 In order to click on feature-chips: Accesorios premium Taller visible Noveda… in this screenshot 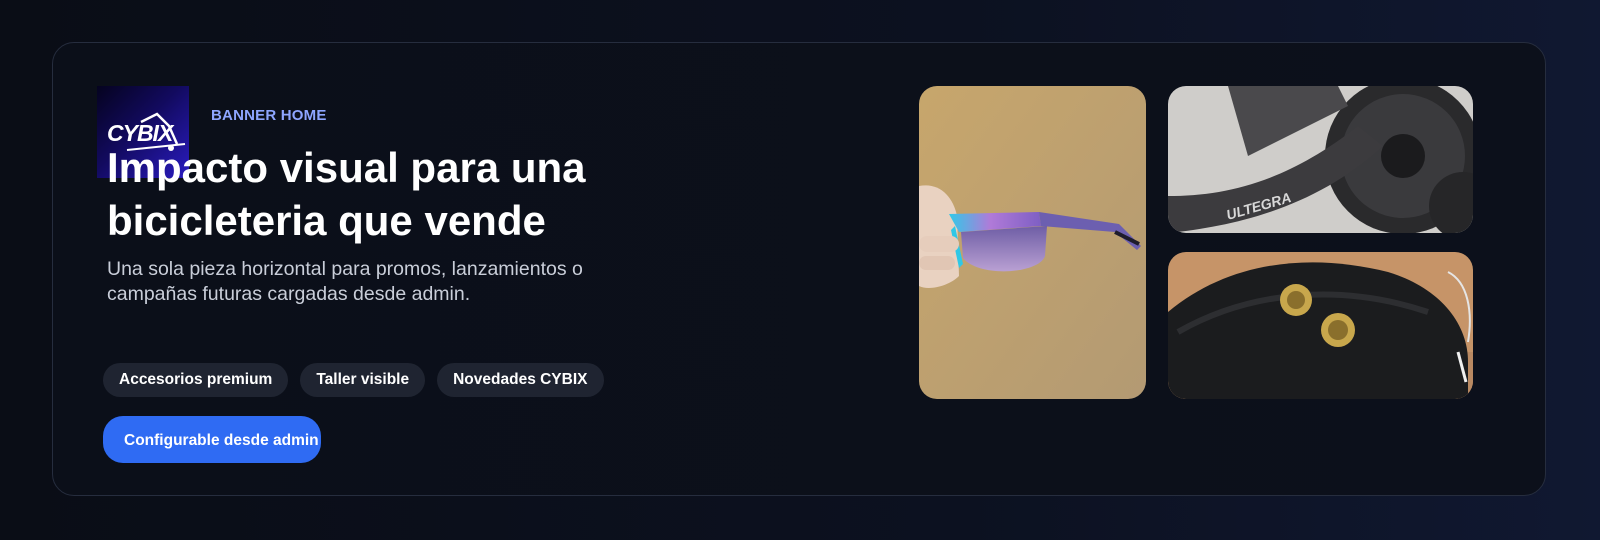, I will do `click(353, 380)`.